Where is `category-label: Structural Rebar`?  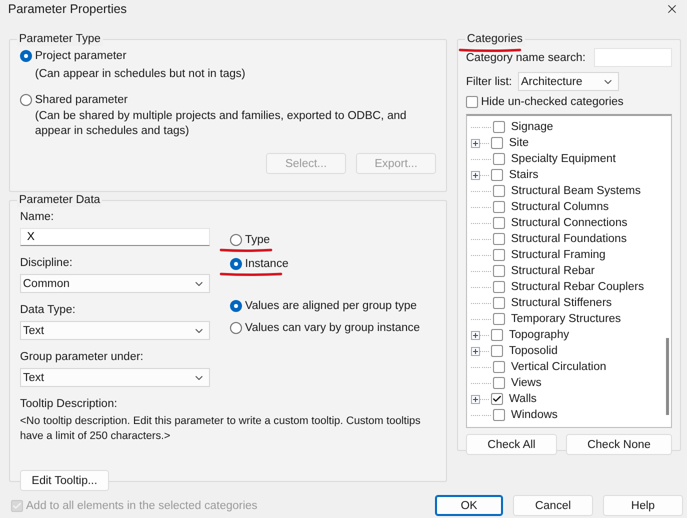
category-label: Structural Rebar is located at coordinates (553, 271).